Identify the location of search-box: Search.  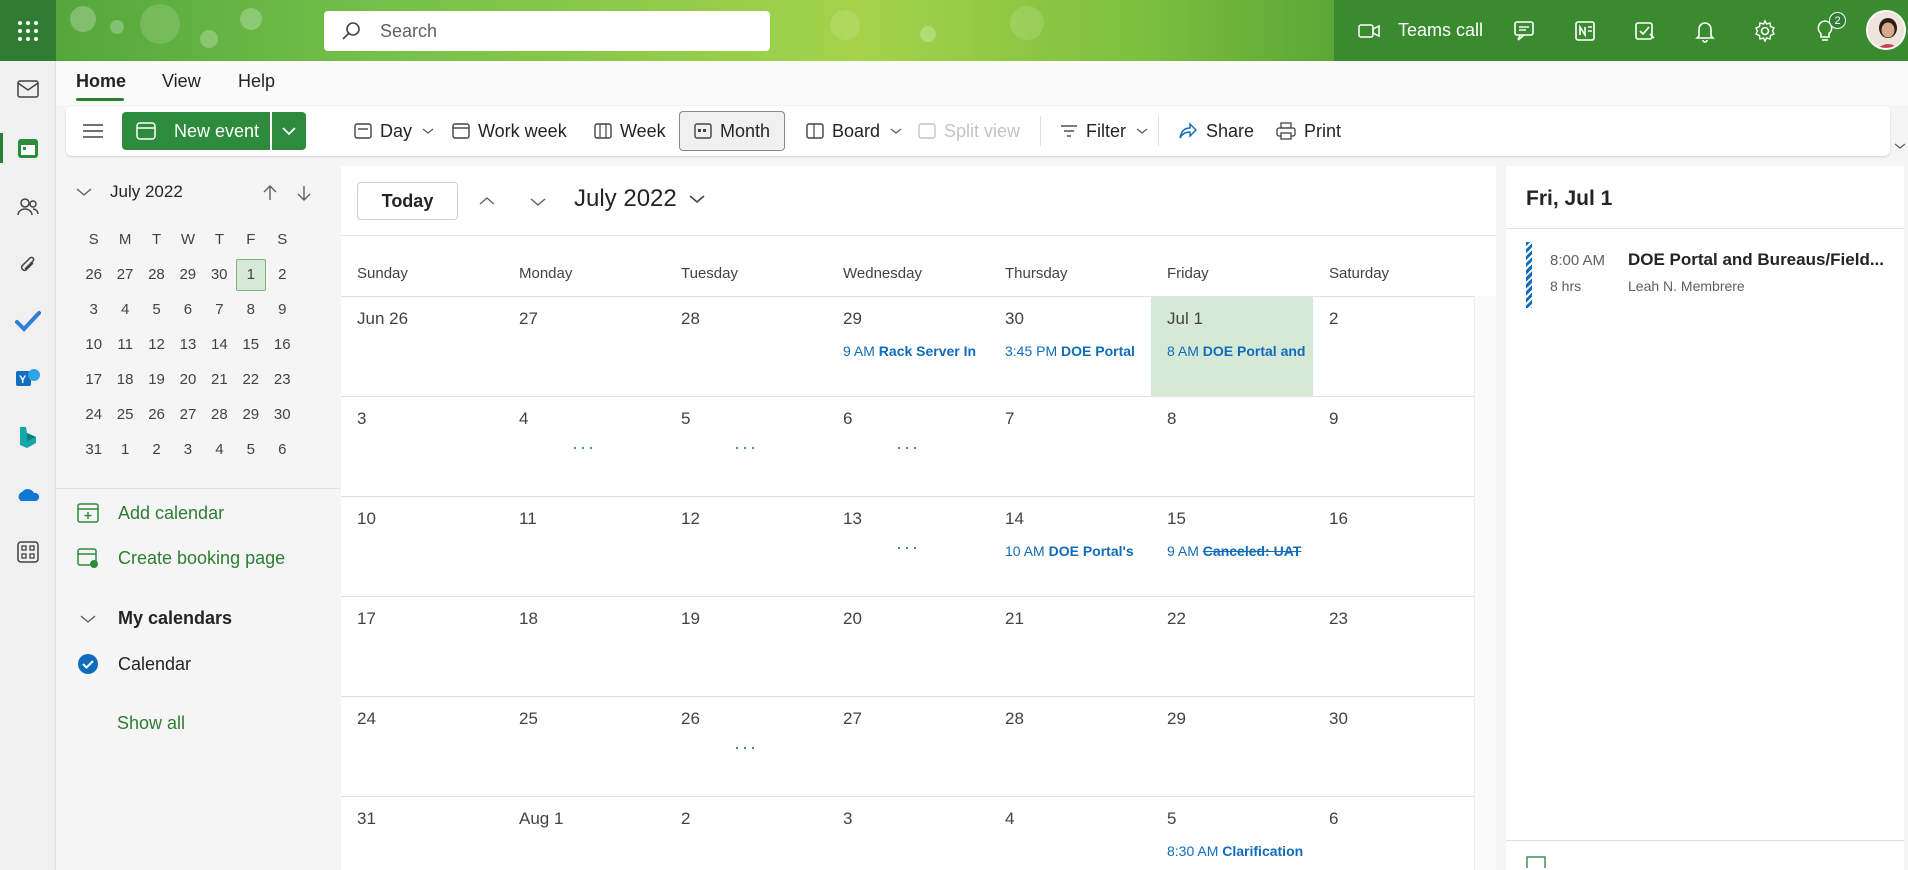
(547, 31).